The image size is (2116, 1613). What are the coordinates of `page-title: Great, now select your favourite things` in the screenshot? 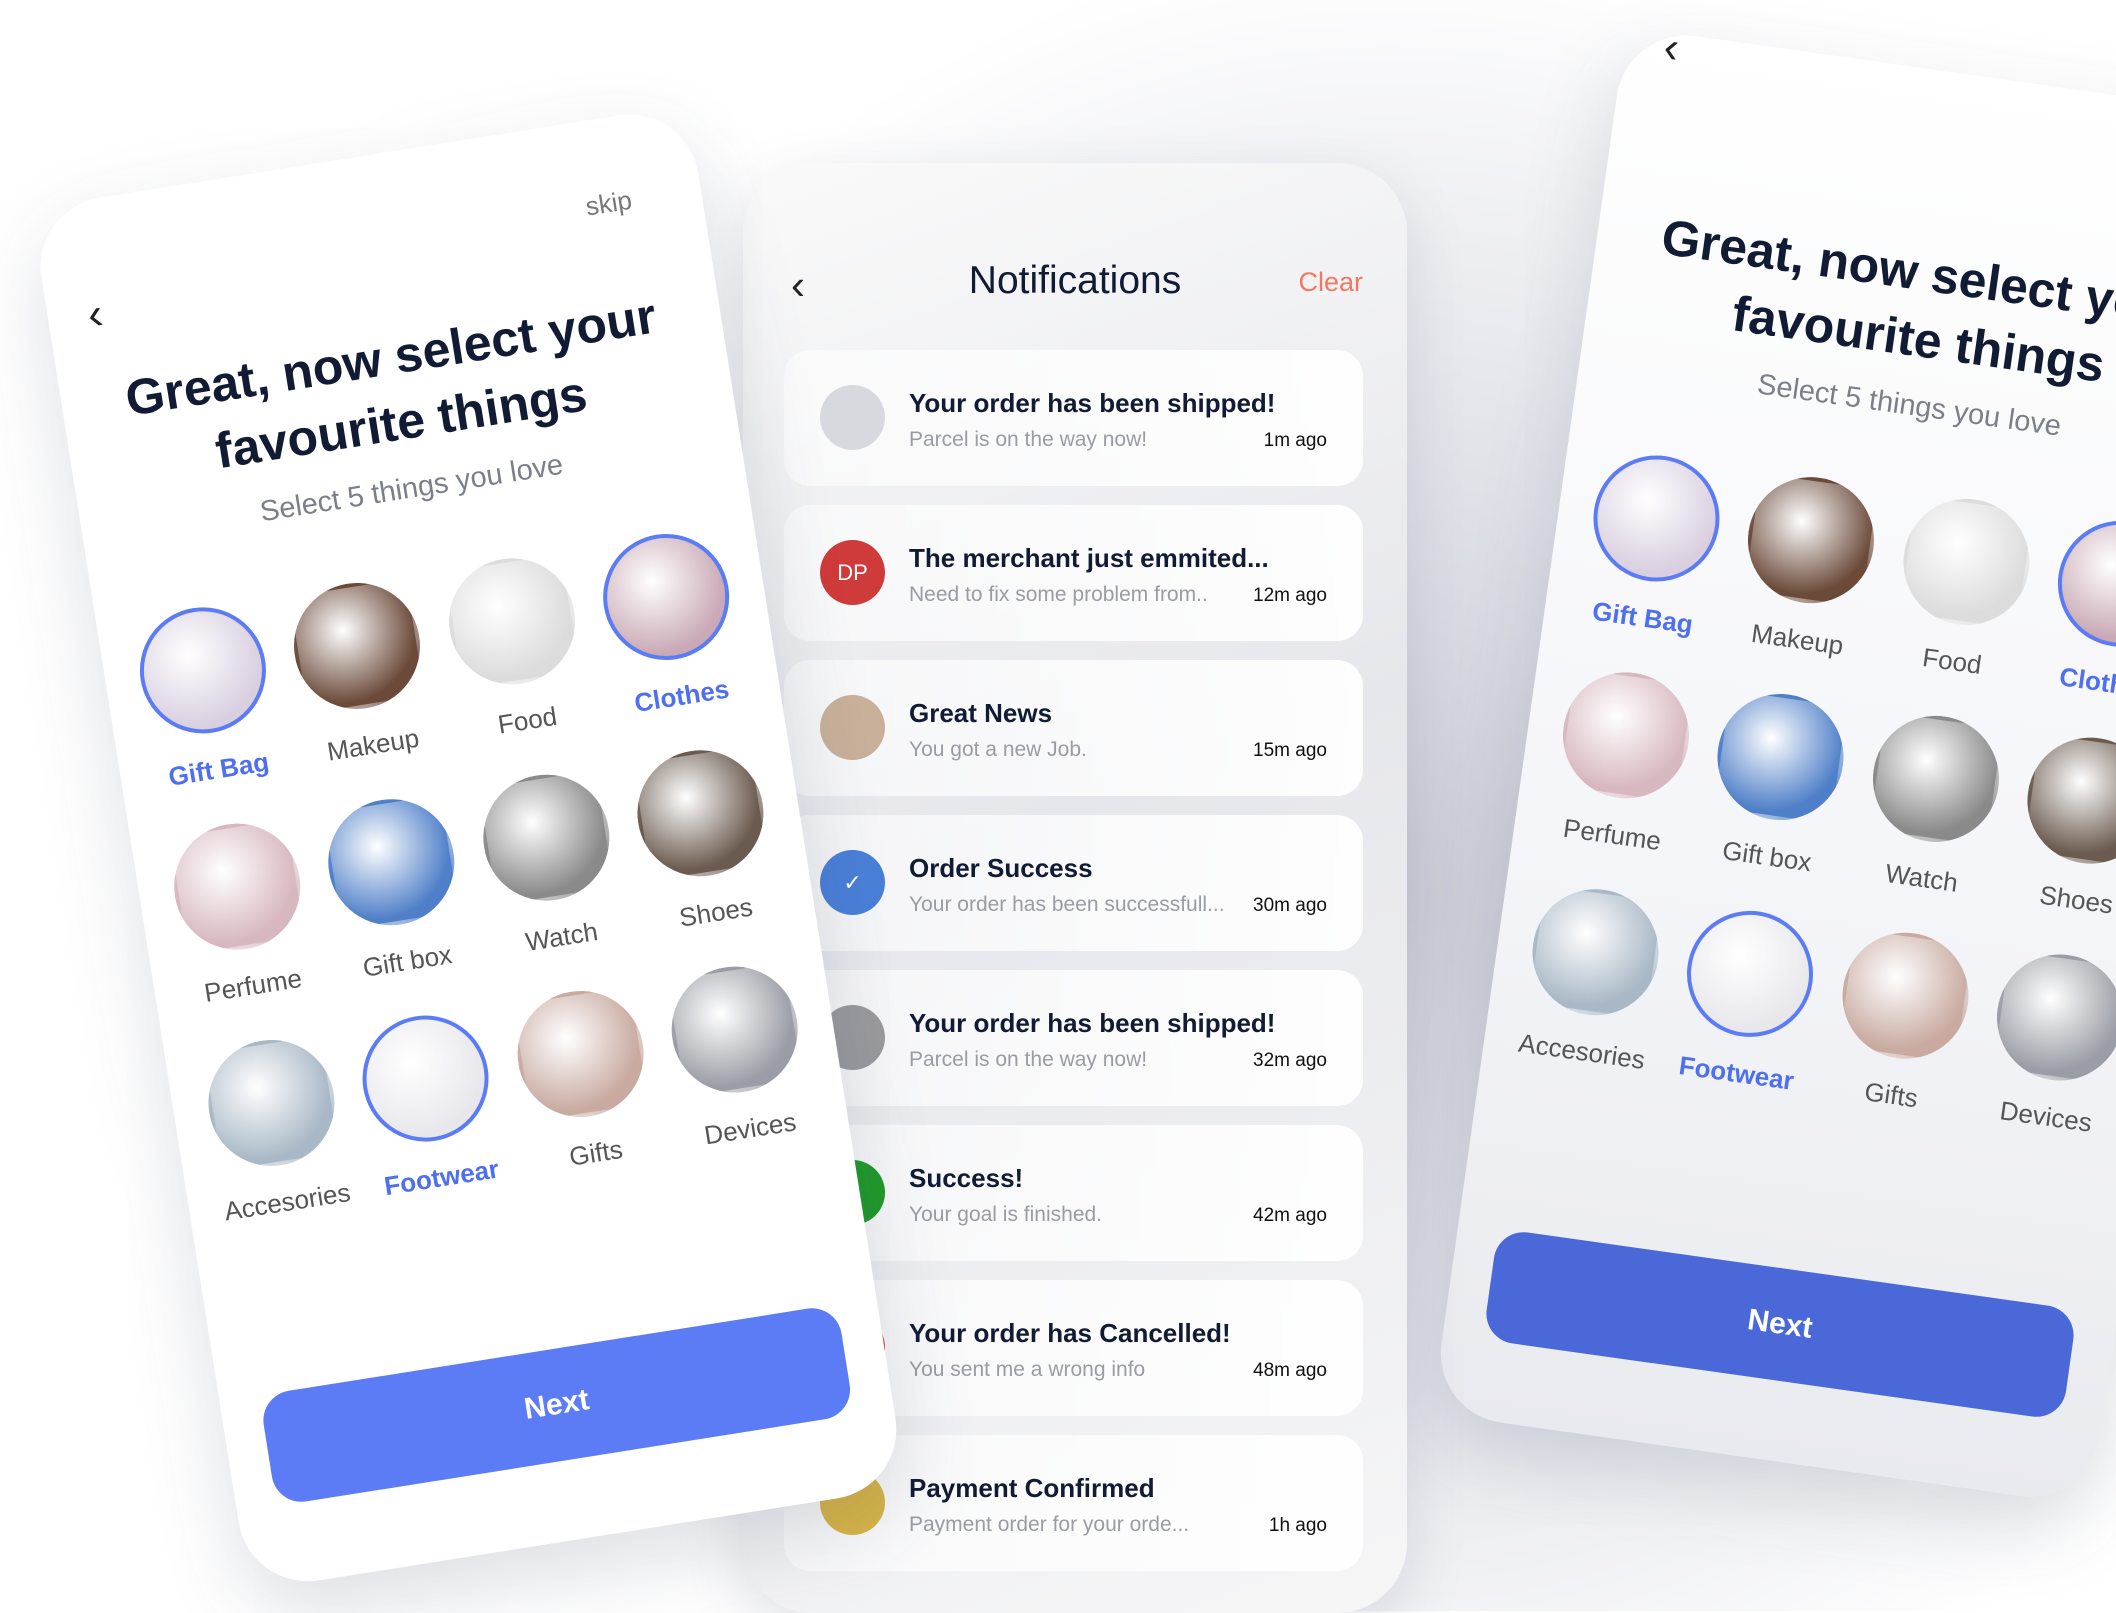 It's located at (395, 390).